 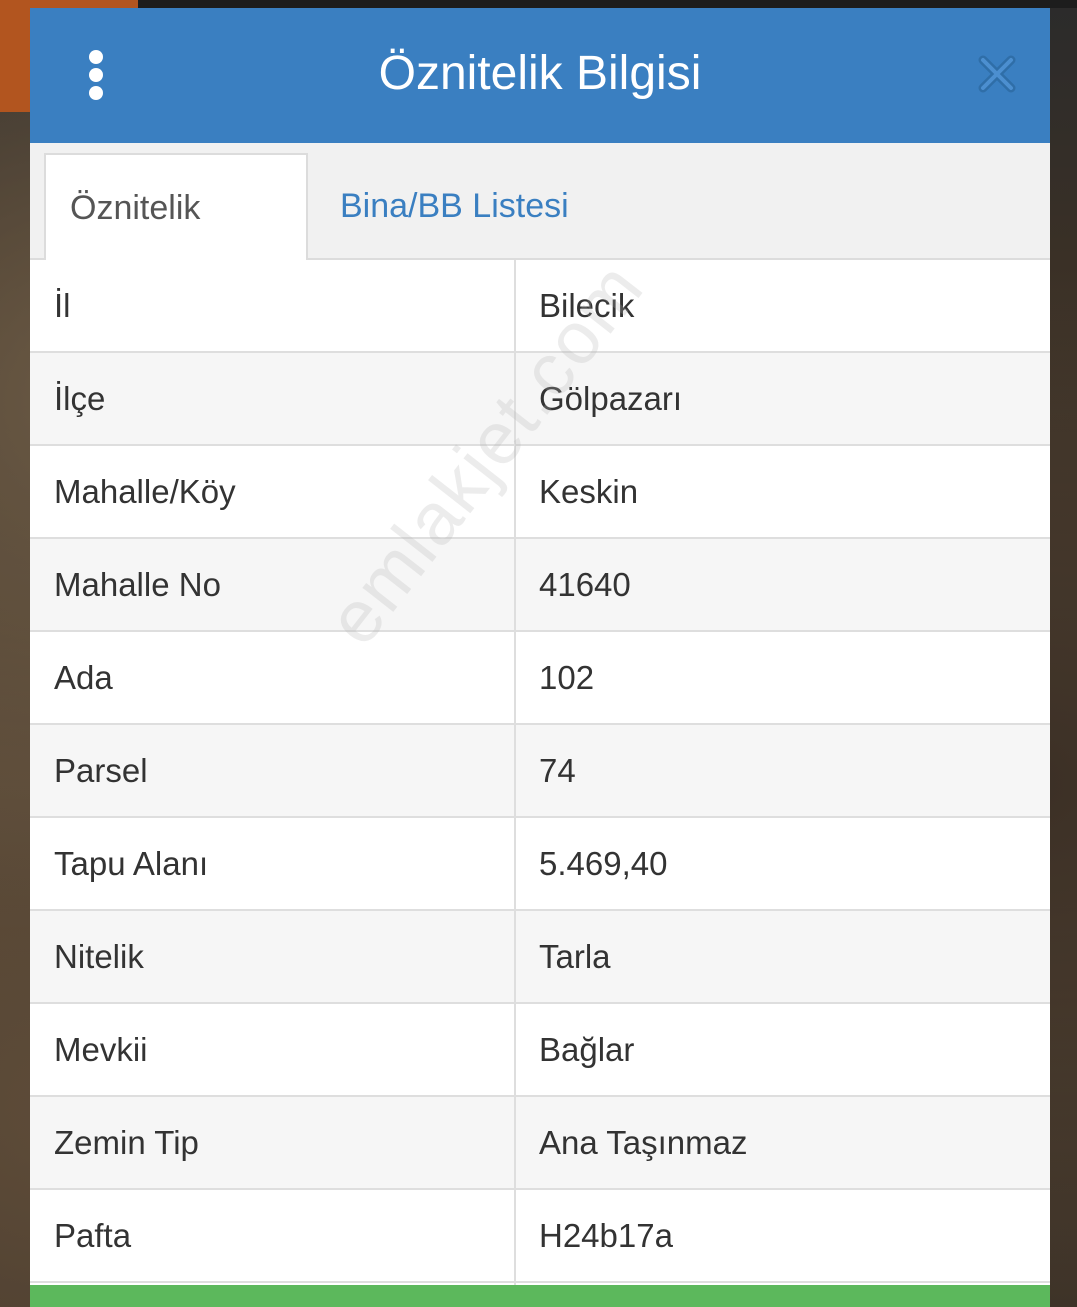 I want to click on attribute-key: Mevkii, so click(x=101, y=1049).